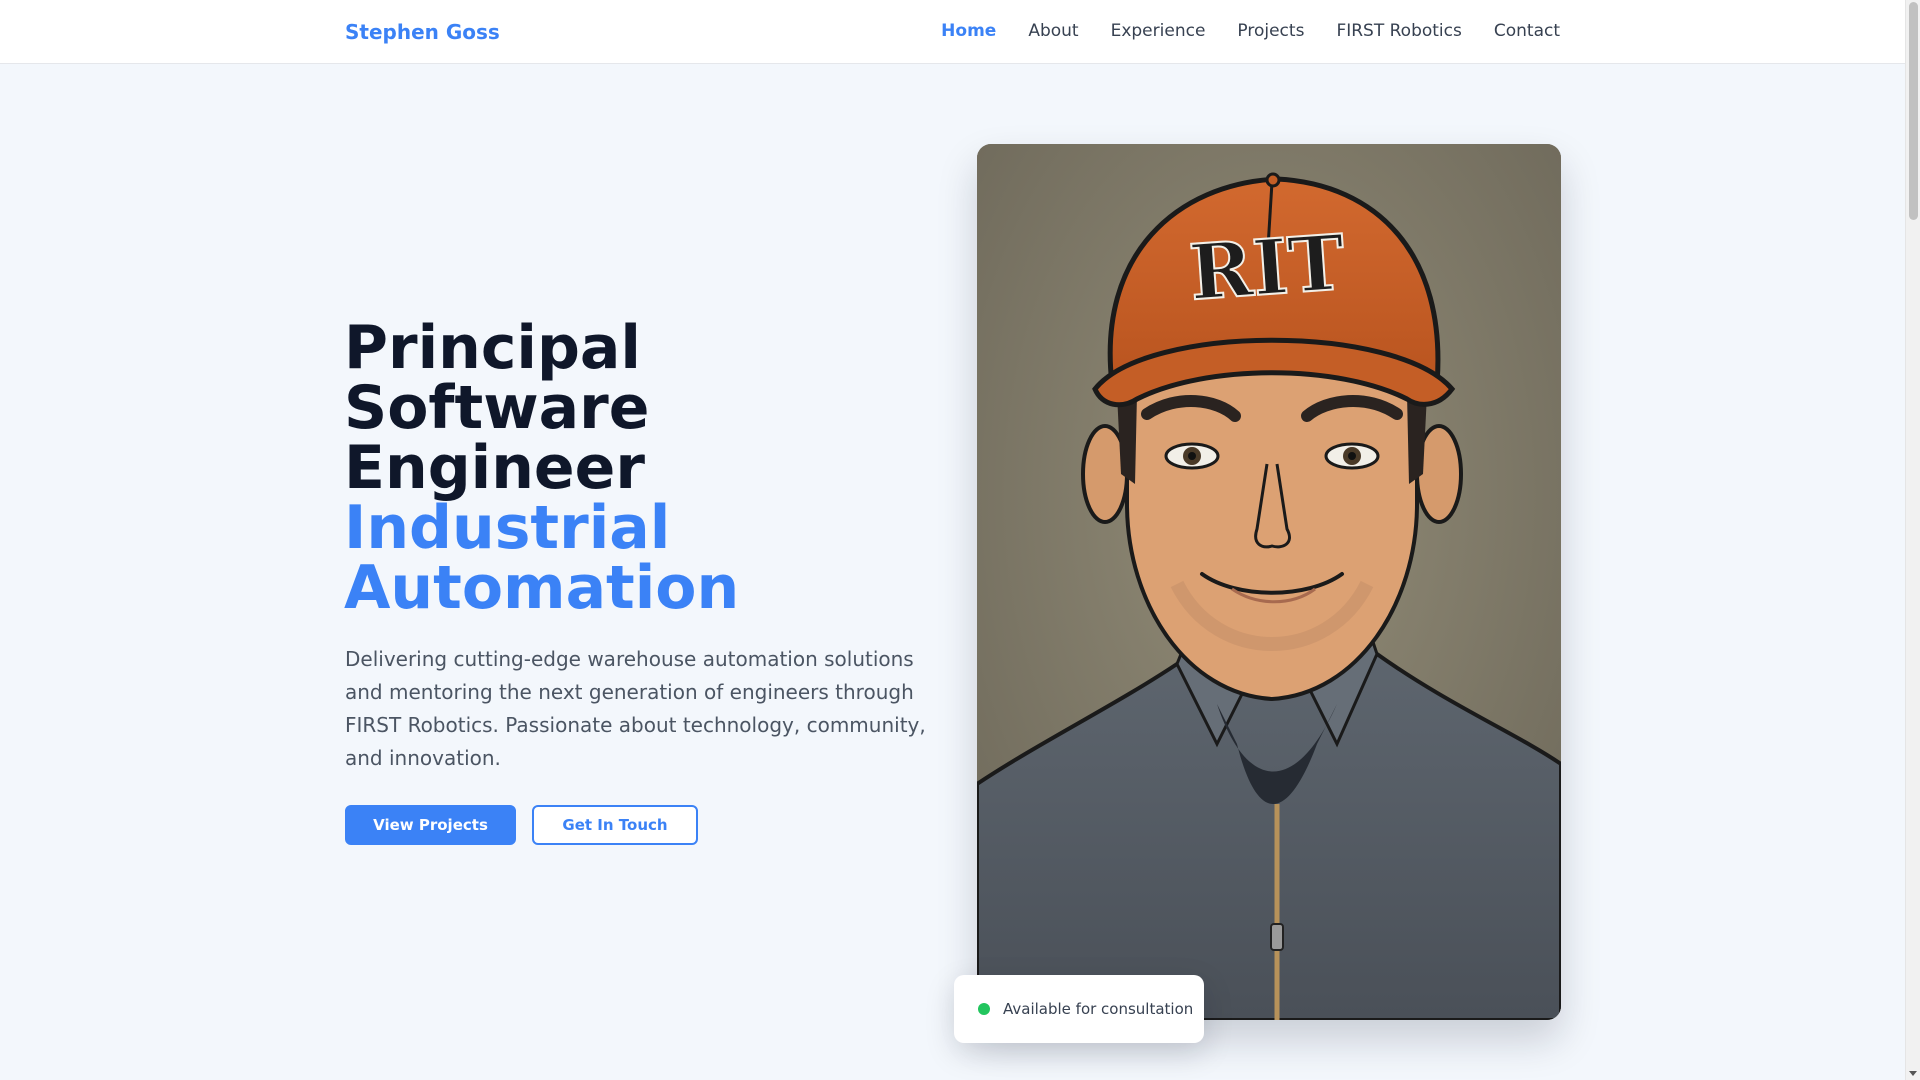 This screenshot has width=1920, height=1080. I want to click on nav-about: About, so click(1053, 31).